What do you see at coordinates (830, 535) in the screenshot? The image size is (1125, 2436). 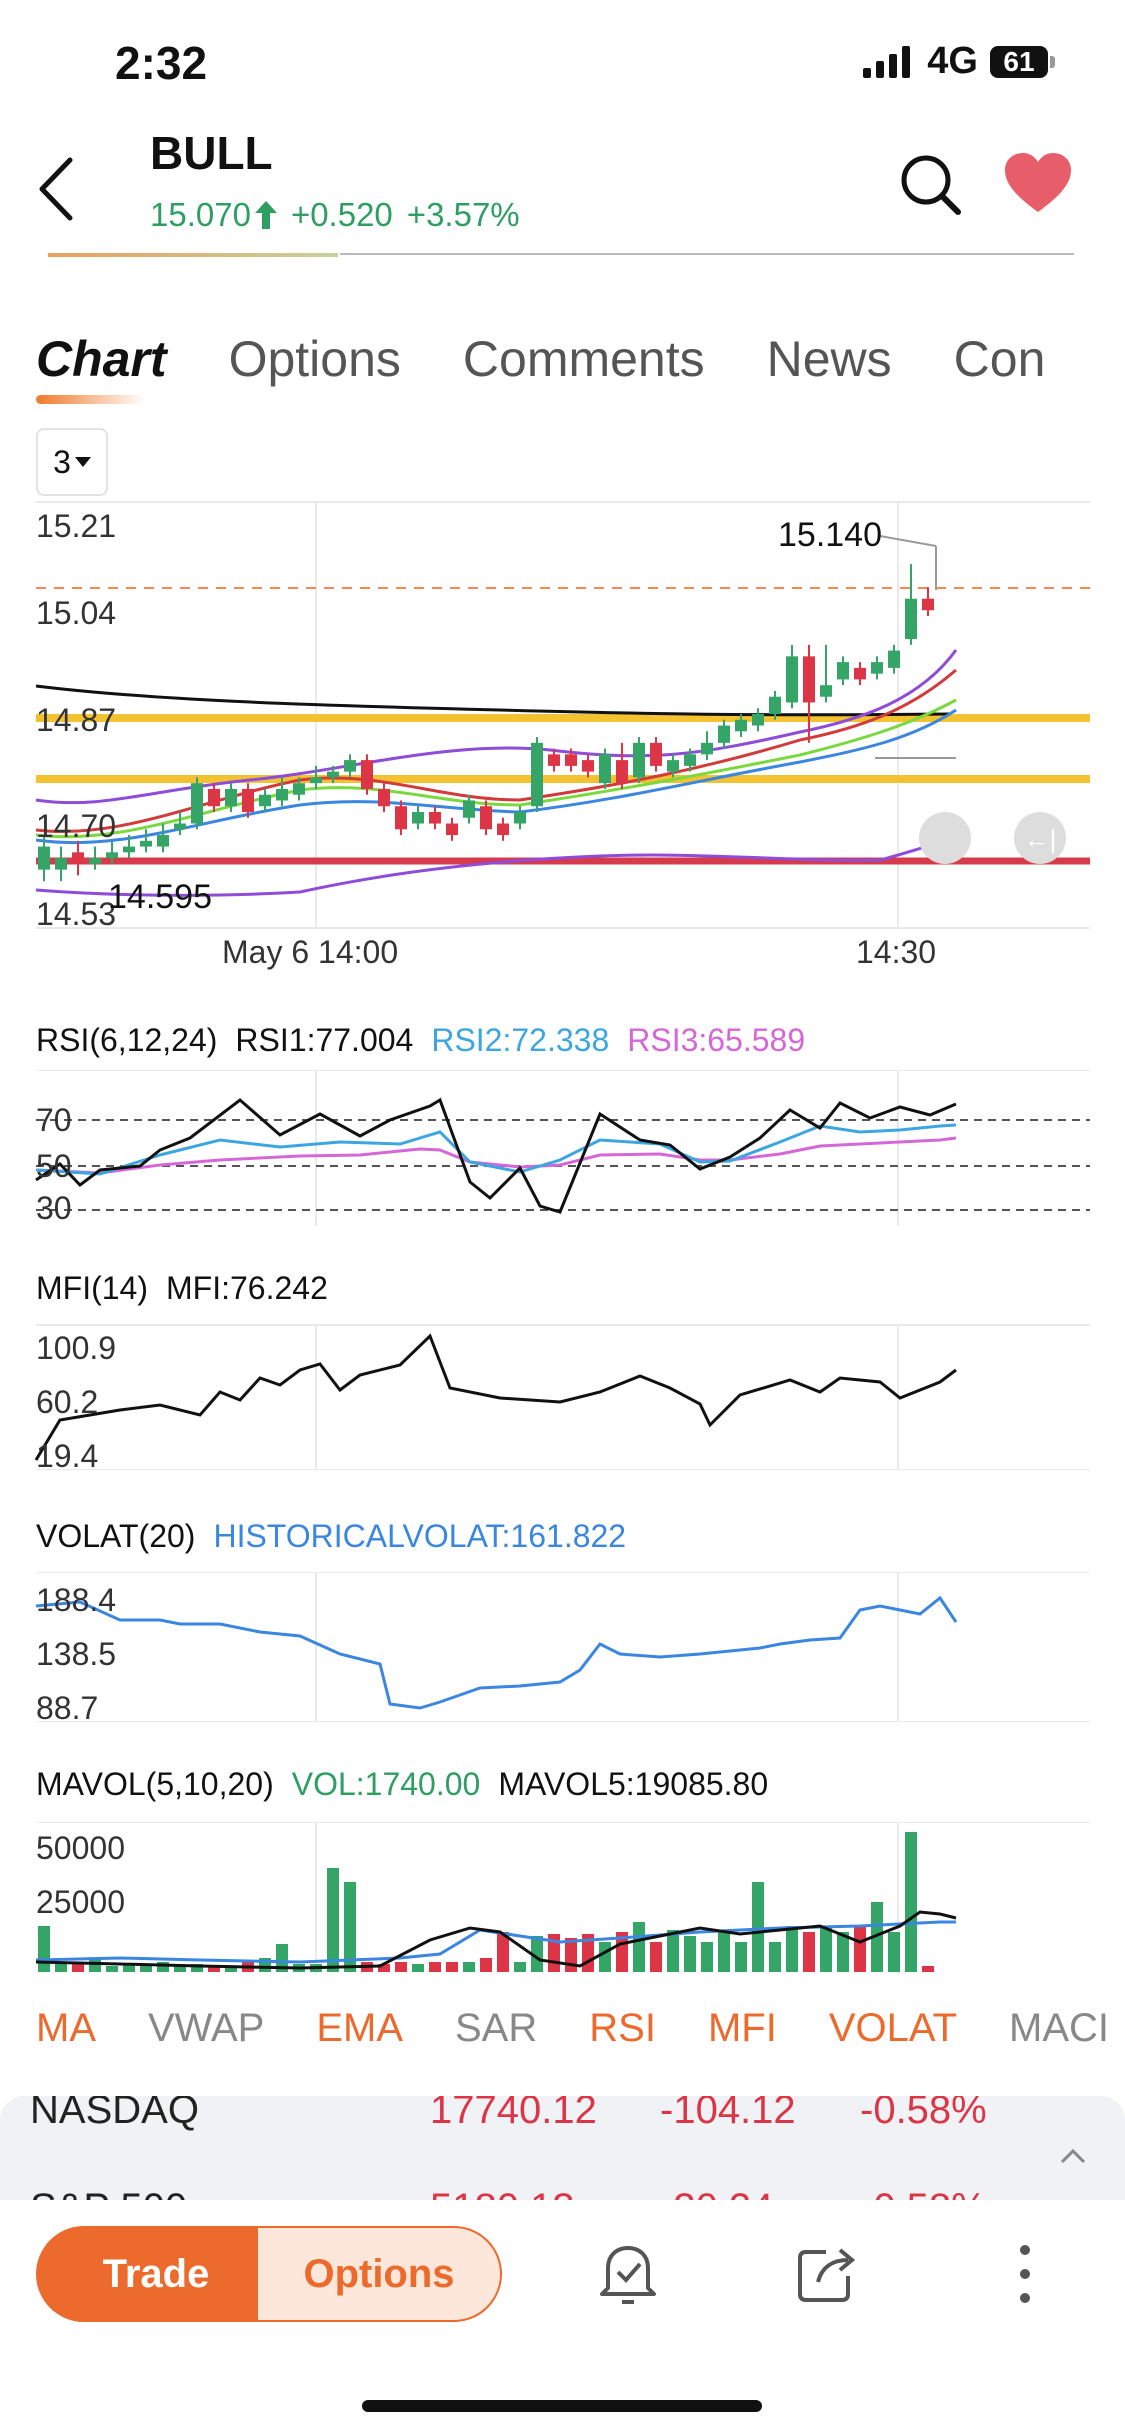 I see `high-price-label: 15.140` at bounding box center [830, 535].